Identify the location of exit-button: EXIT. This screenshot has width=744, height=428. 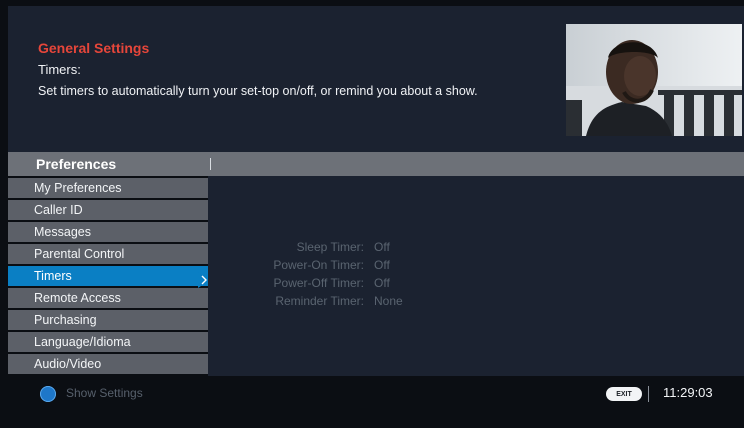
(624, 394).